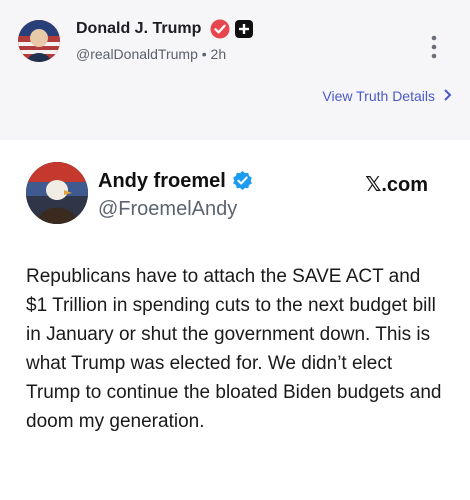  What do you see at coordinates (244, 29) in the screenshot?
I see `plus-badge-icon` at bounding box center [244, 29].